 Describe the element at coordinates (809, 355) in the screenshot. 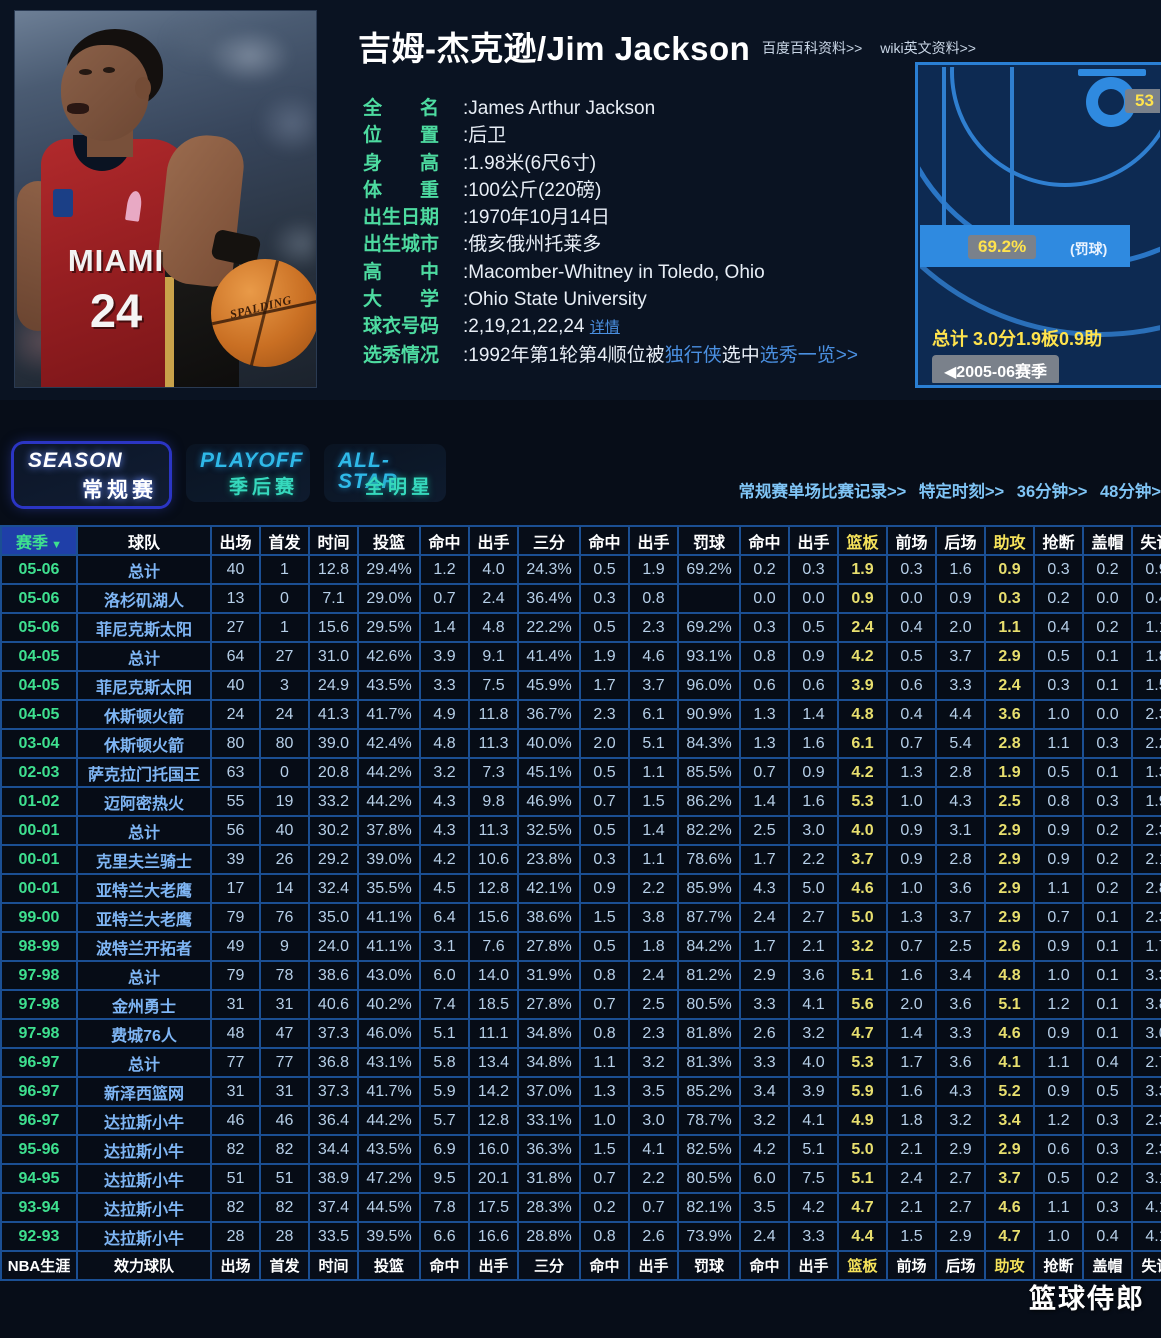

I see `draft-list-link: 选秀一览>>` at that location.